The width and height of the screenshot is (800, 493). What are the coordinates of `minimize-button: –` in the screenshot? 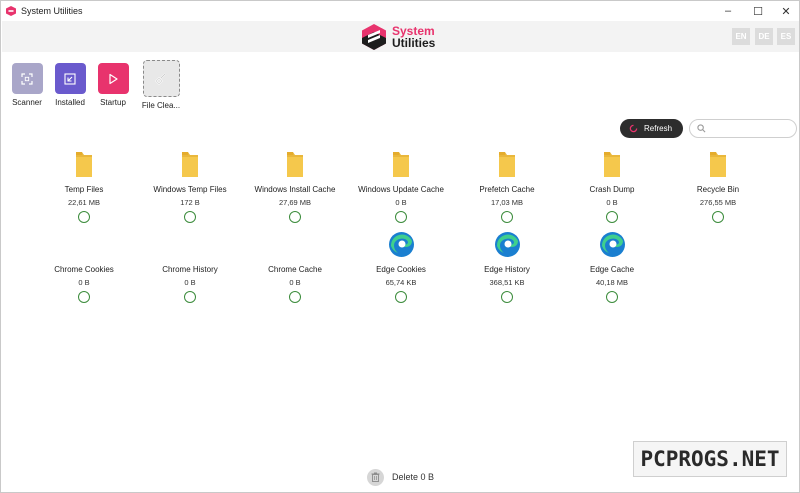 It's located at (728, 11).